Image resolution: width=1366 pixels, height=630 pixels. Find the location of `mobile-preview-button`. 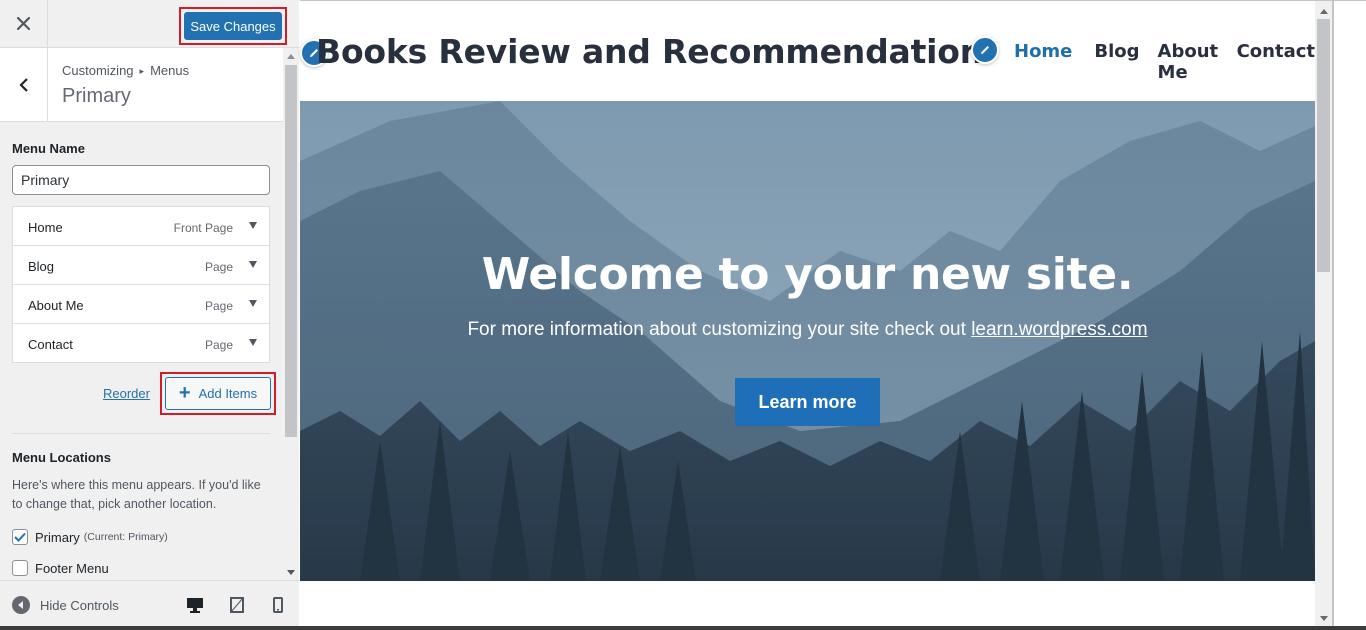

mobile-preview-button is located at coordinates (278, 605).